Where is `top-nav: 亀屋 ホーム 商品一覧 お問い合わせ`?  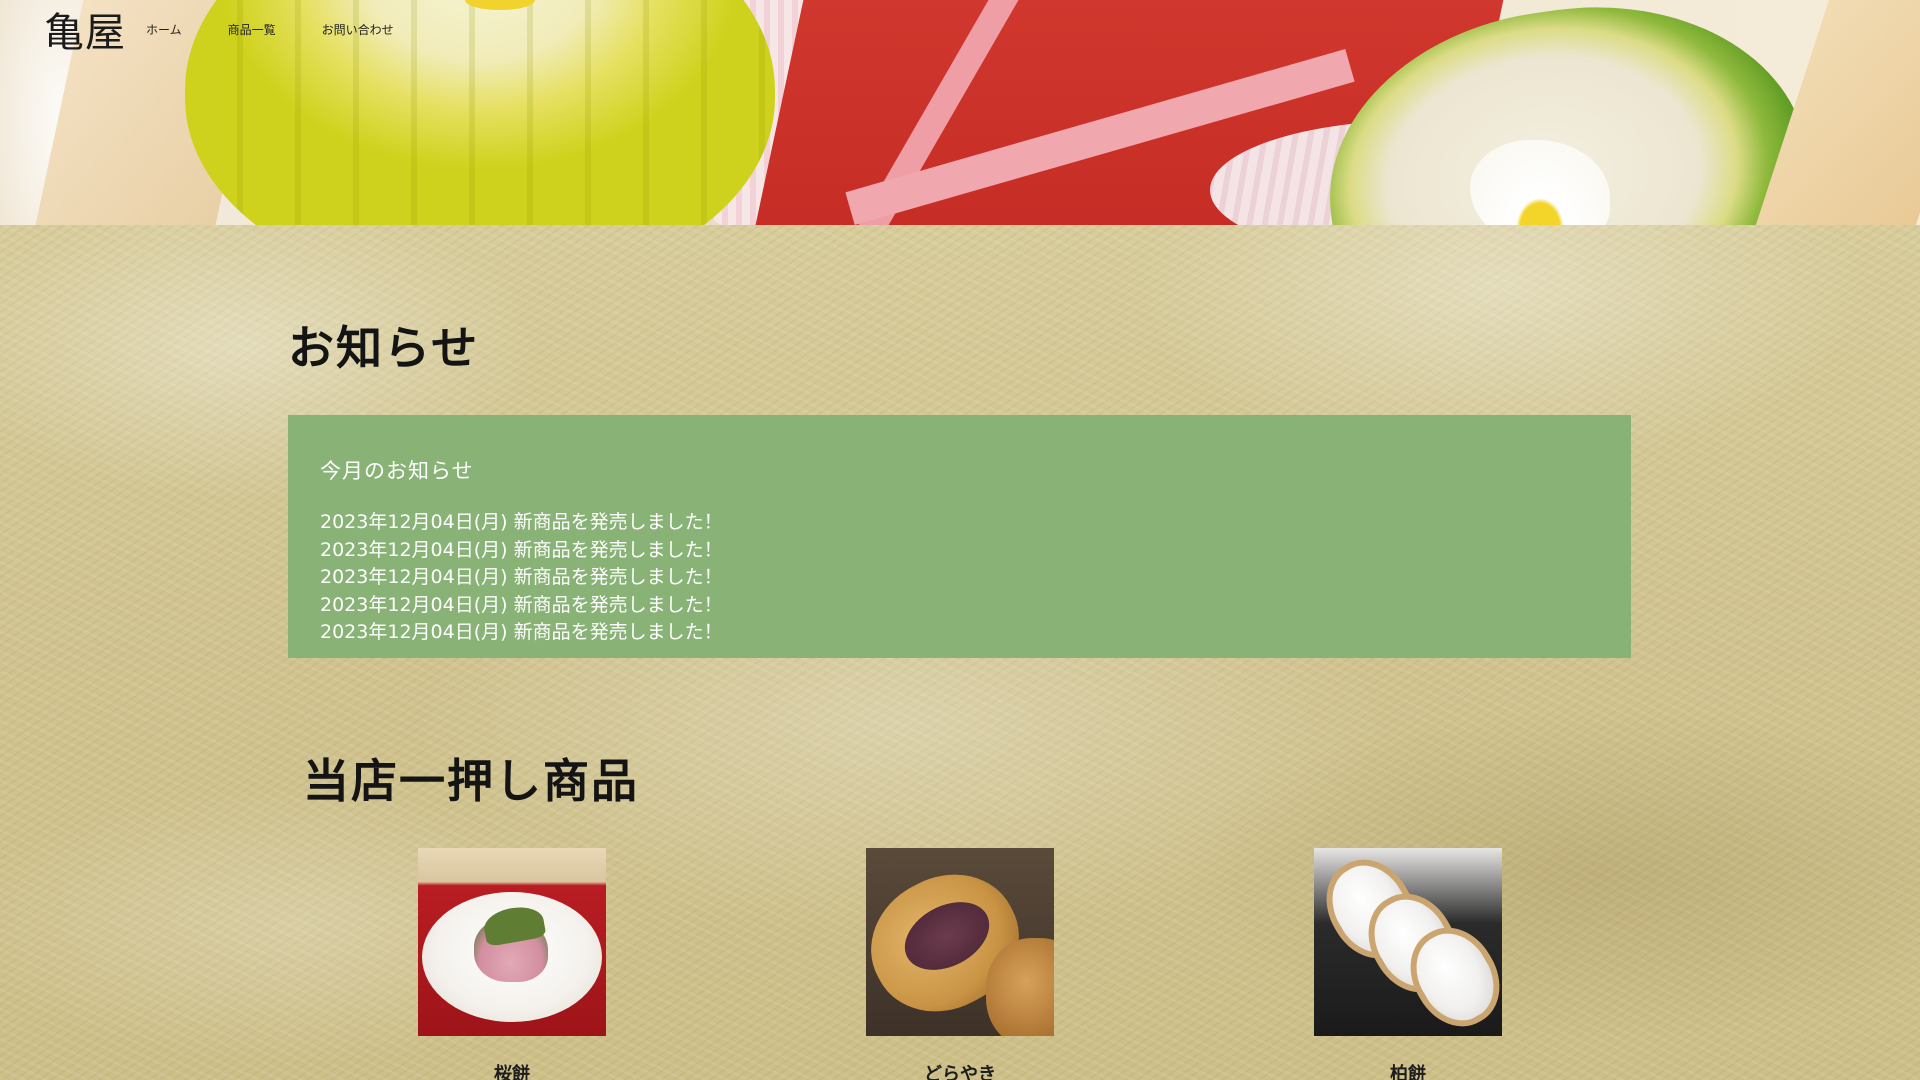
top-nav: 亀屋 ホーム 商品一覧 お問い合わせ is located at coordinates (242, 31).